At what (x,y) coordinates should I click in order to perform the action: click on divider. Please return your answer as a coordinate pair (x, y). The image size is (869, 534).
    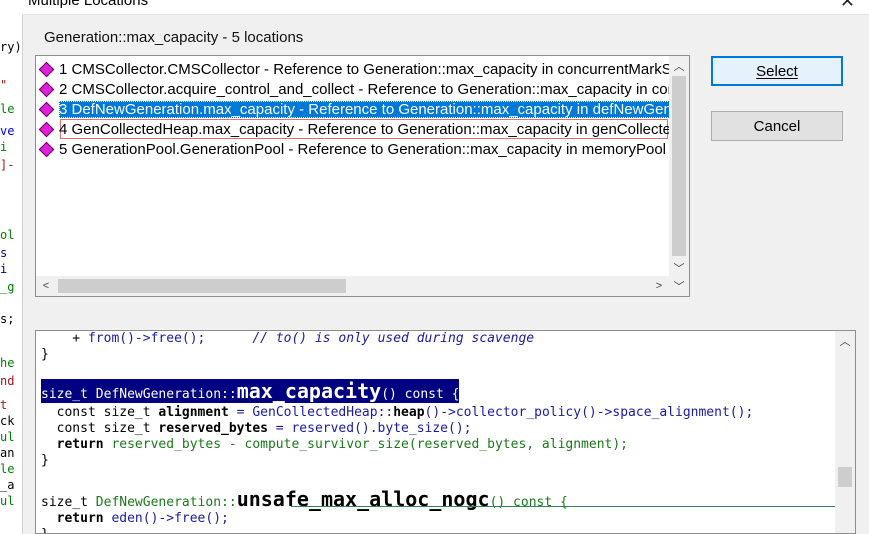
    Looking at the image, I should click on (563, 506).